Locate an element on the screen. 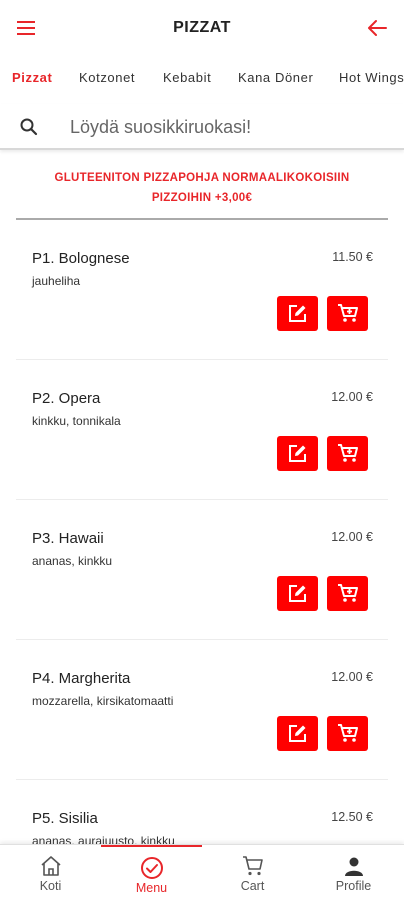  nav-home: Koti is located at coordinates (50, 872).